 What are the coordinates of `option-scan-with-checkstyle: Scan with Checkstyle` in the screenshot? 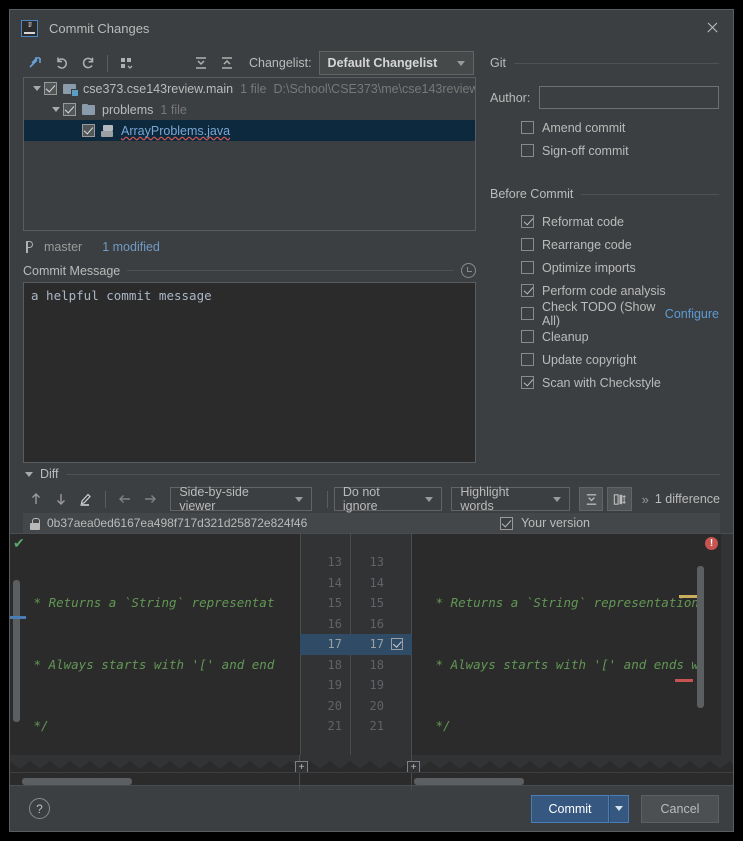 It's located at (604, 382).